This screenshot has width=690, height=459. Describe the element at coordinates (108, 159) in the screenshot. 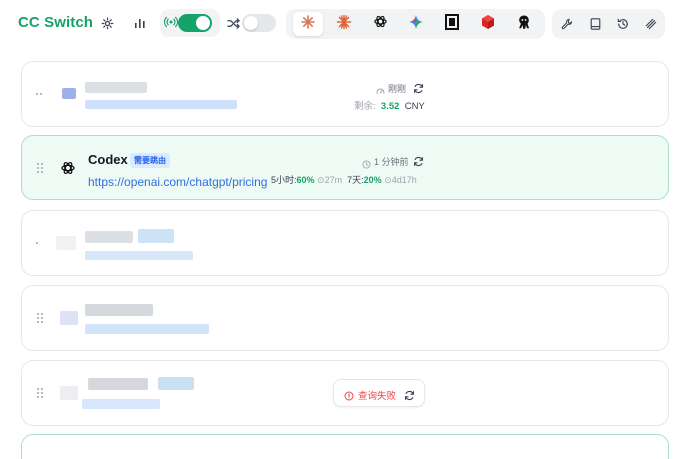

I see `provider-name: Codex` at that location.